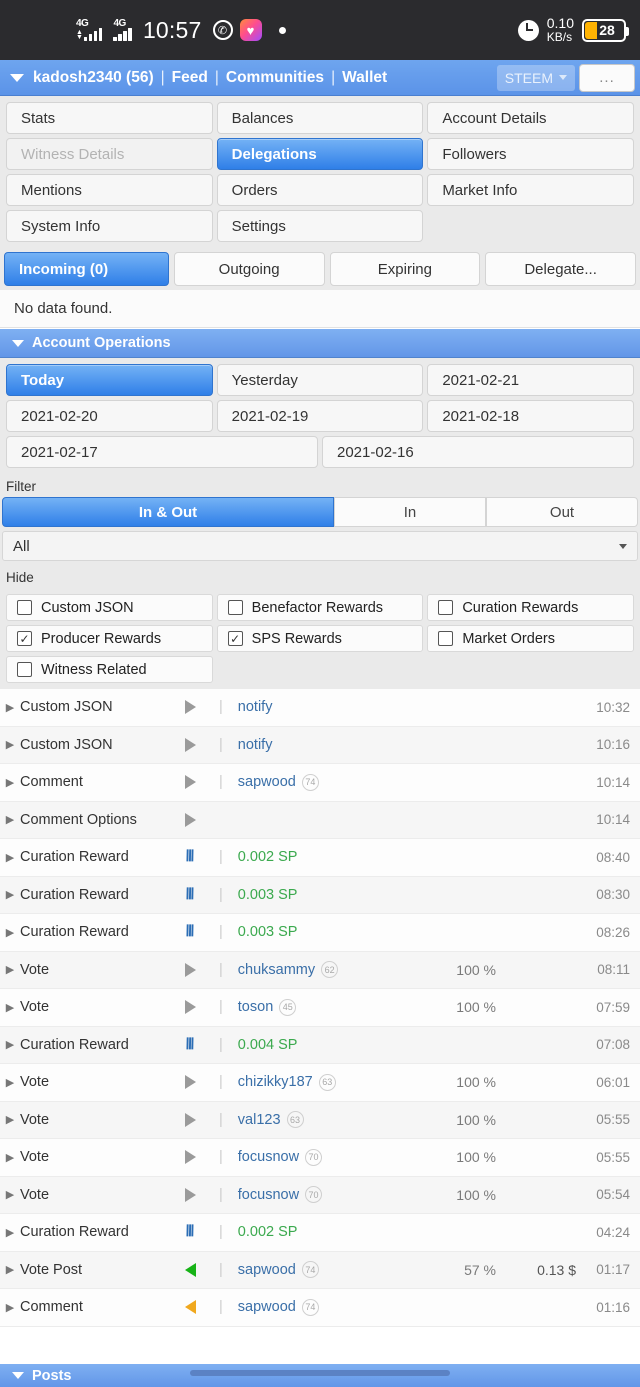  I want to click on operation-row: ▶ Vote Post | sapwood 74 57 % 0.13 $ 01:17, so click(320, 1270).